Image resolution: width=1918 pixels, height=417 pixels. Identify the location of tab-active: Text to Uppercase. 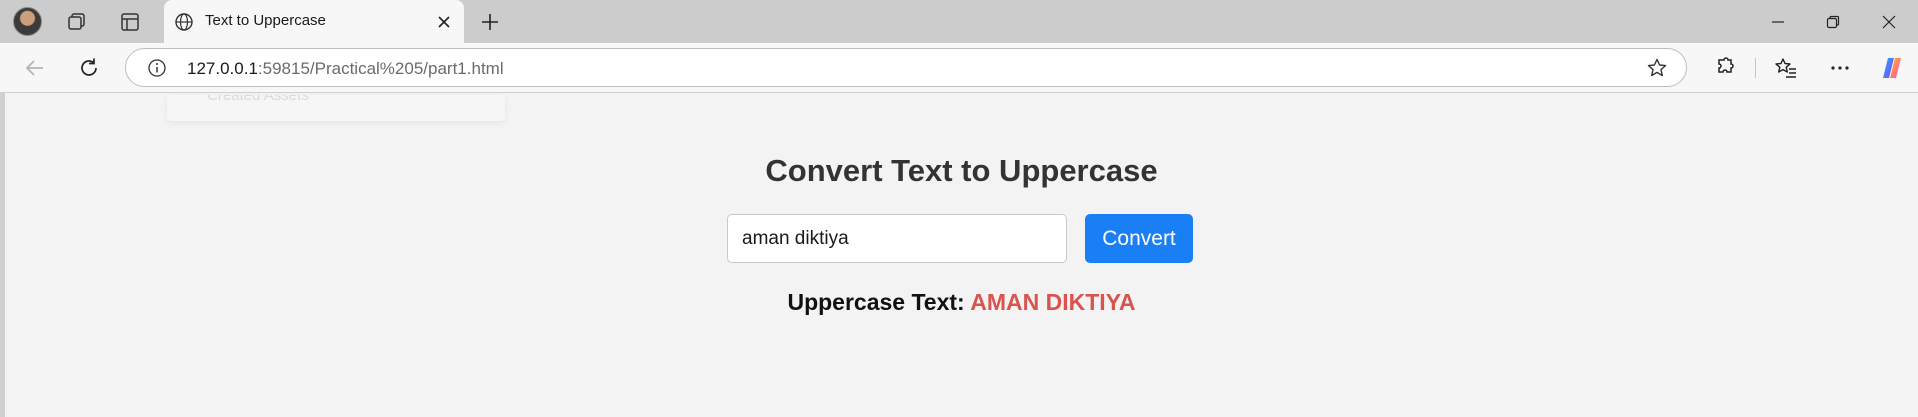
(314, 21).